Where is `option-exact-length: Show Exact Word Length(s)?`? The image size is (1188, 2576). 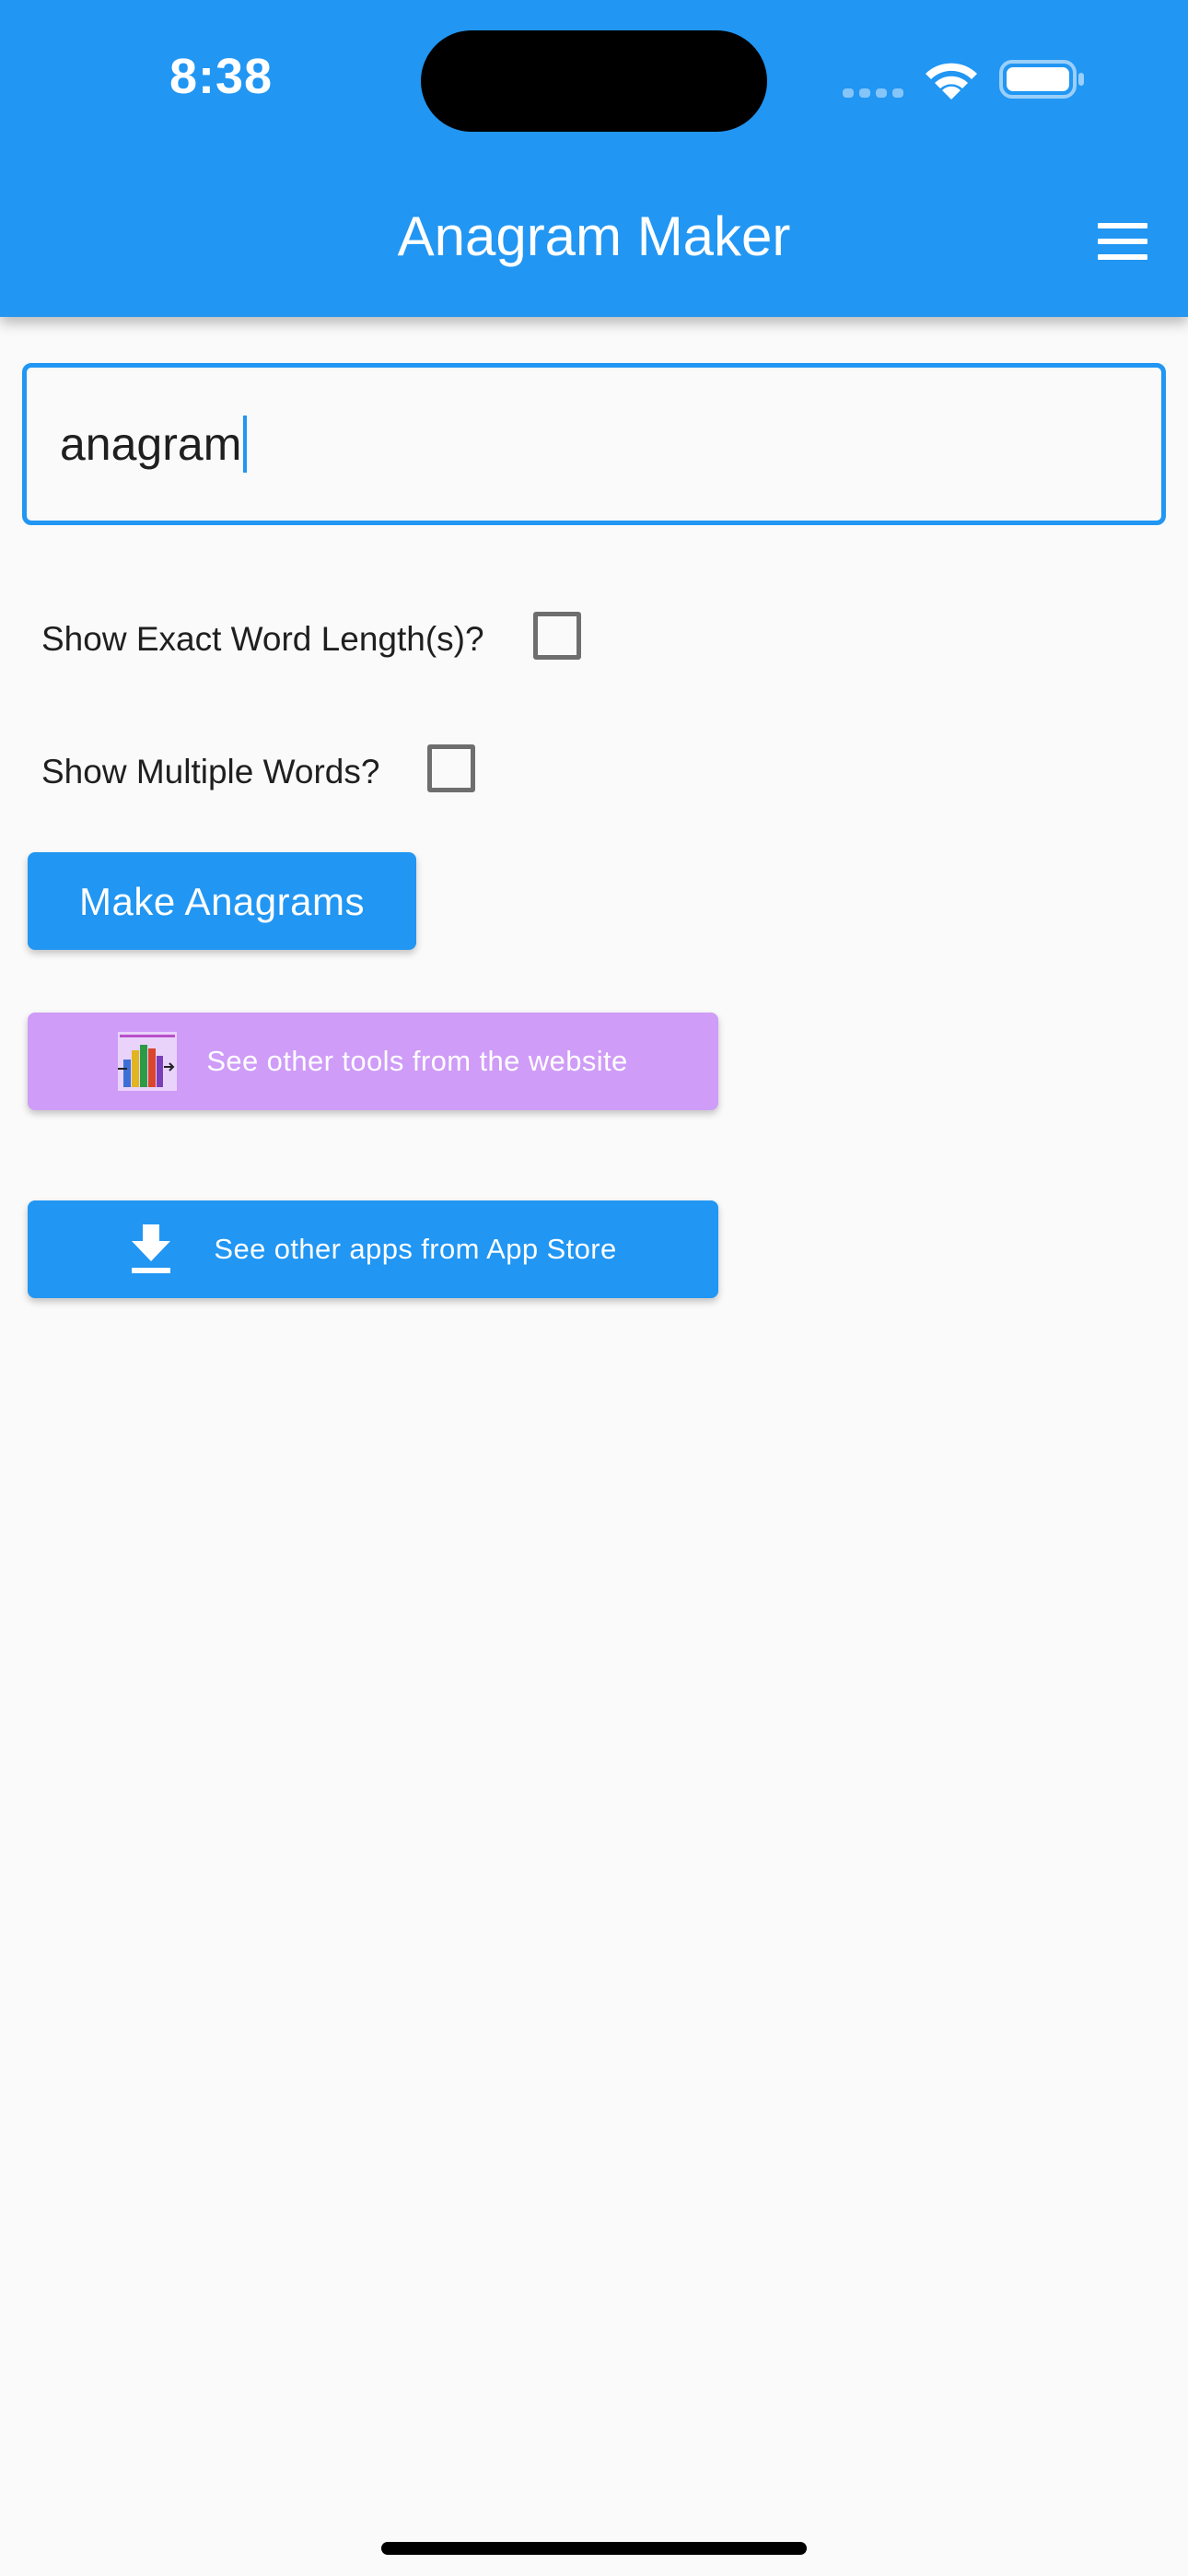 option-exact-length: Show Exact Word Length(s)? is located at coordinates (317, 639).